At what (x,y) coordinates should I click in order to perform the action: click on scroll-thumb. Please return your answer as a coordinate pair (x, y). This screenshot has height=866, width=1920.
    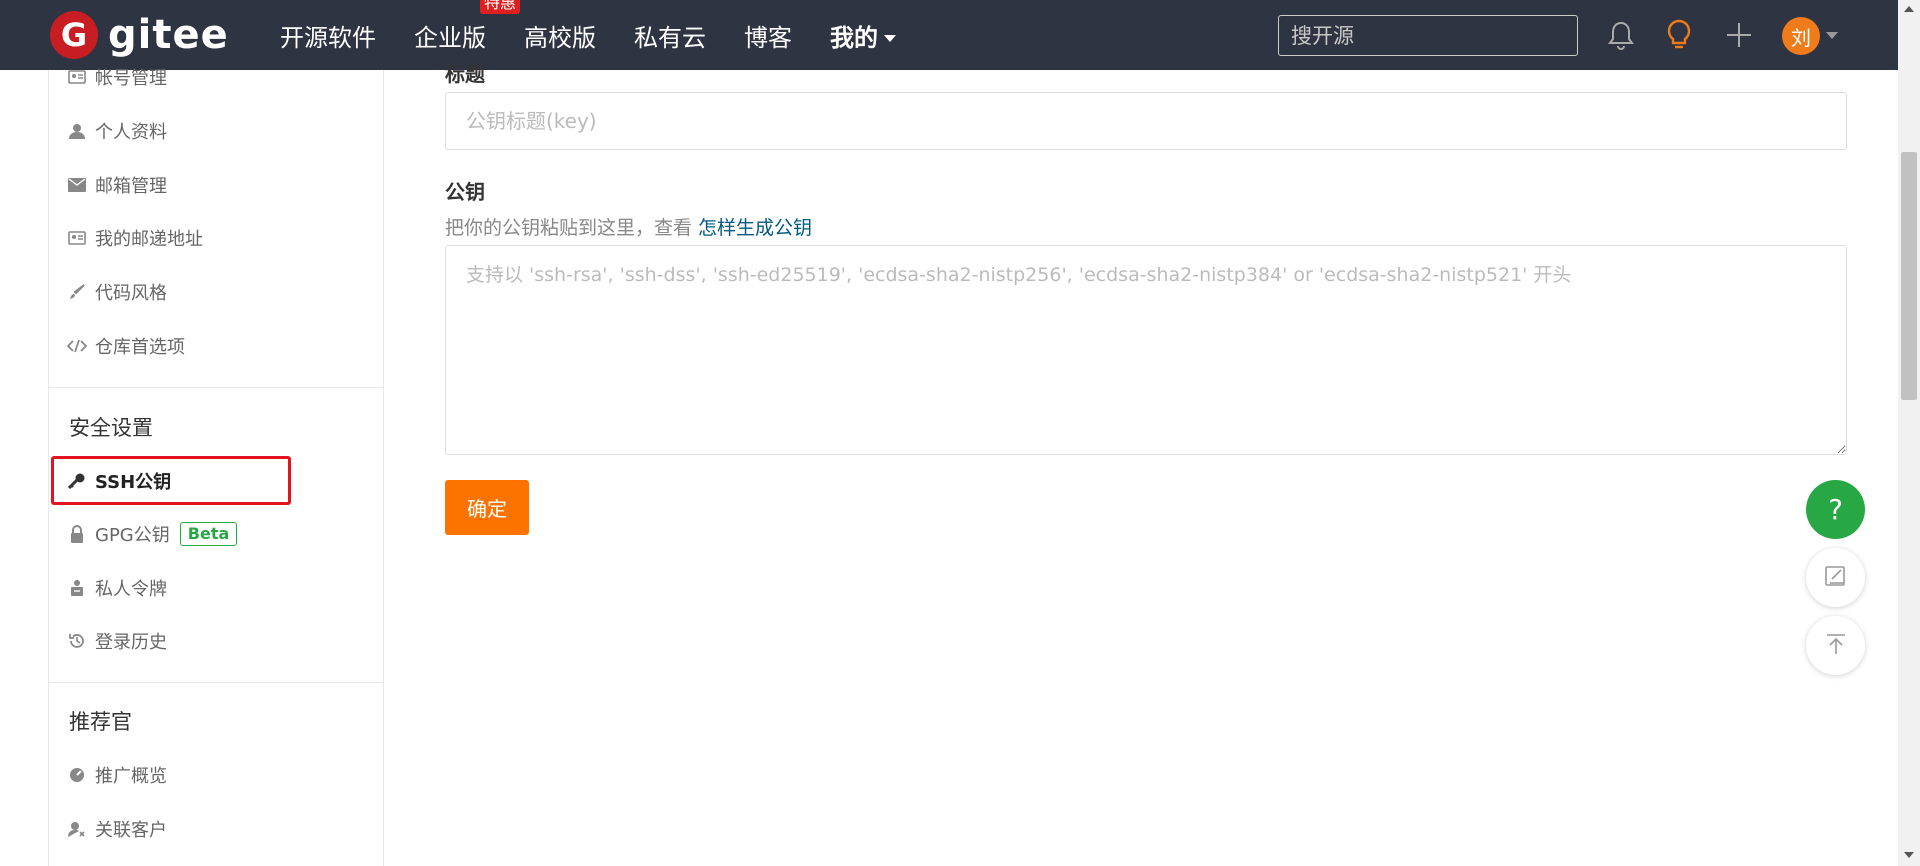
    Looking at the image, I should click on (1909, 276).